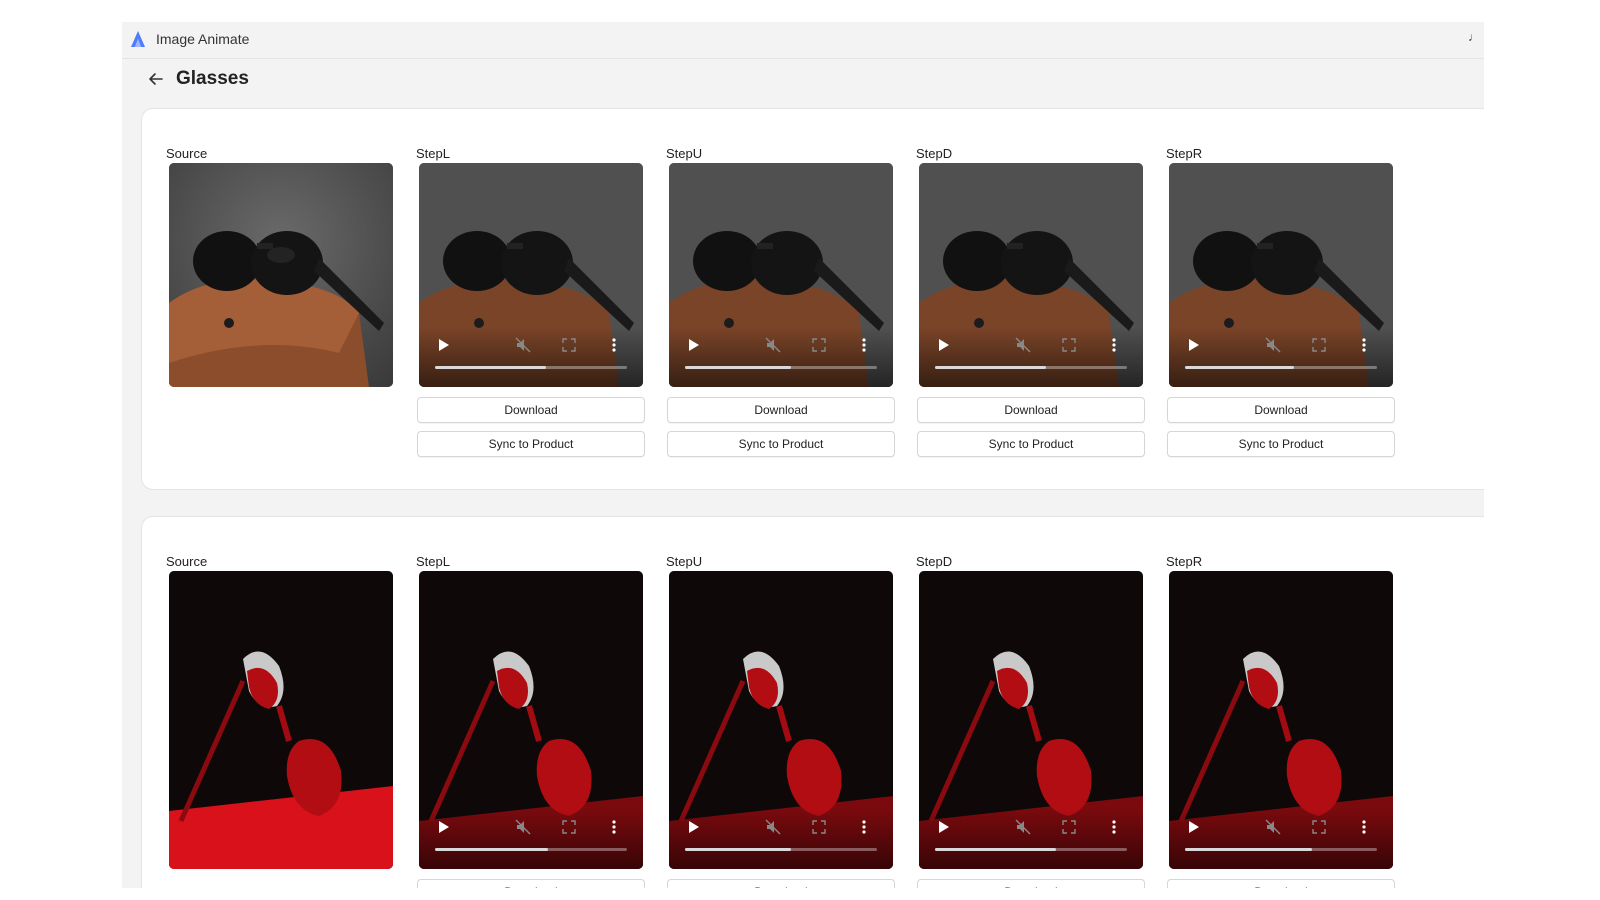 The image size is (1600, 900). What do you see at coordinates (138, 39) in the screenshot?
I see `app-logo-icon` at bounding box center [138, 39].